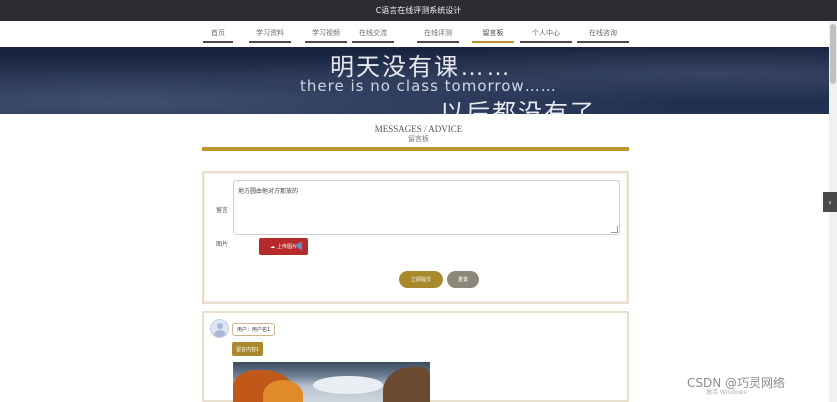  Describe the element at coordinates (268, 191) in the screenshot. I see `message-text: 地方圆由他对方那放的` at that location.